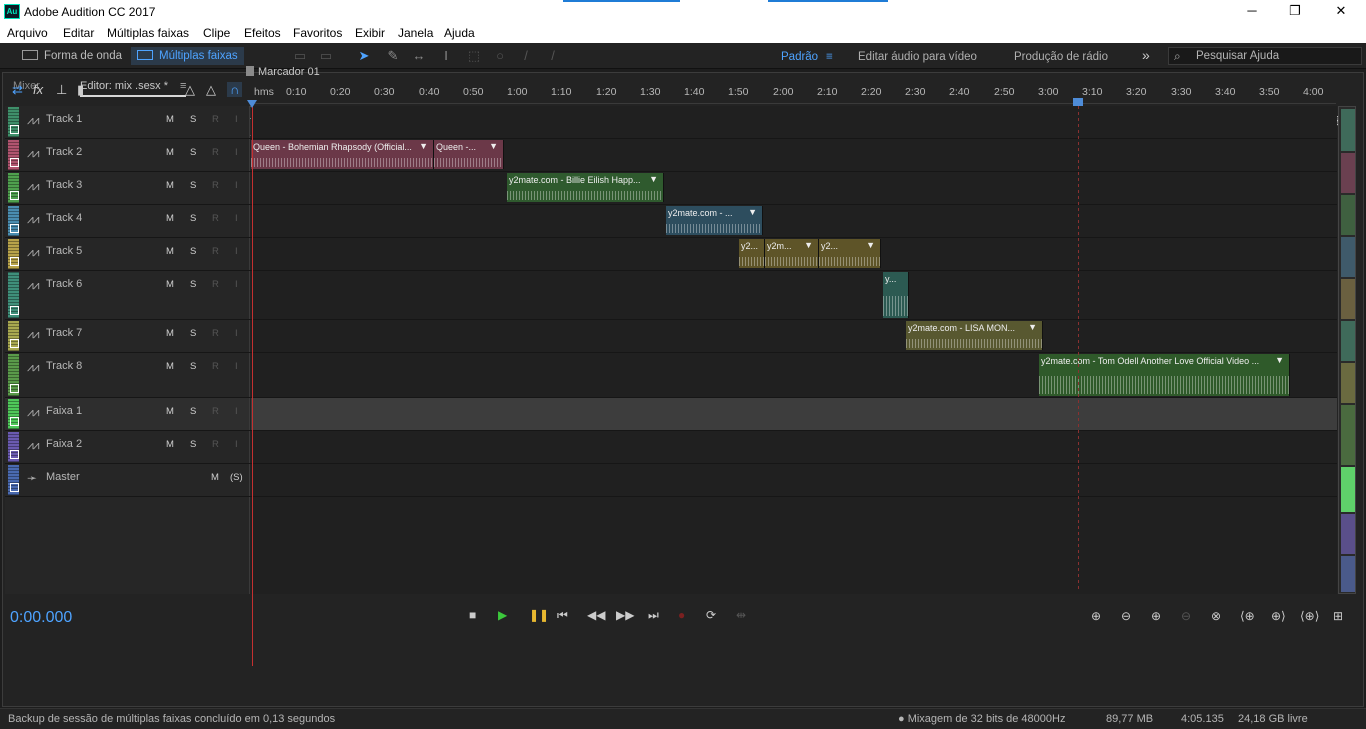 Image resolution: width=1366 pixels, height=729 pixels. Describe the element at coordinates (64, 411) in the screenshot. I see `track-name: Faixa 1` at that location.